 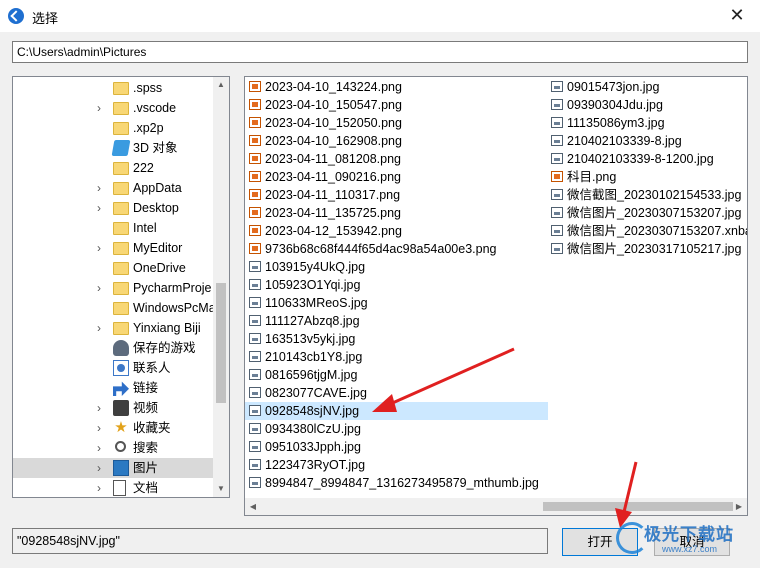 What do you see at coordinates (647, 177) in the screenshot?
I see `file-item: 科目.png` at bounding box center [647, 177].